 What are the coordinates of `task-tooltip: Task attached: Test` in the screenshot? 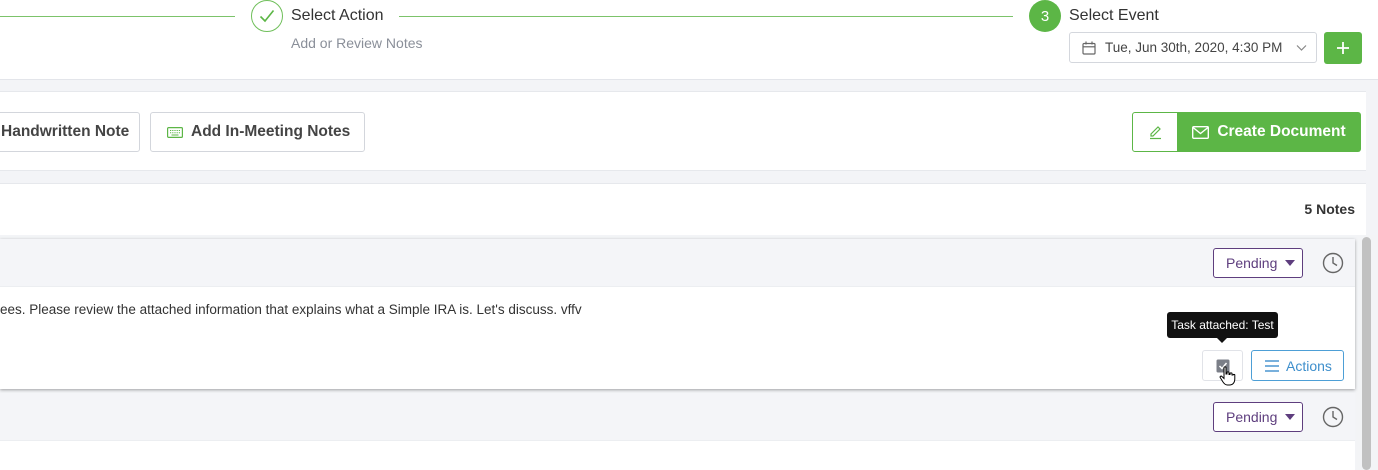 It's located at (1222, 327).